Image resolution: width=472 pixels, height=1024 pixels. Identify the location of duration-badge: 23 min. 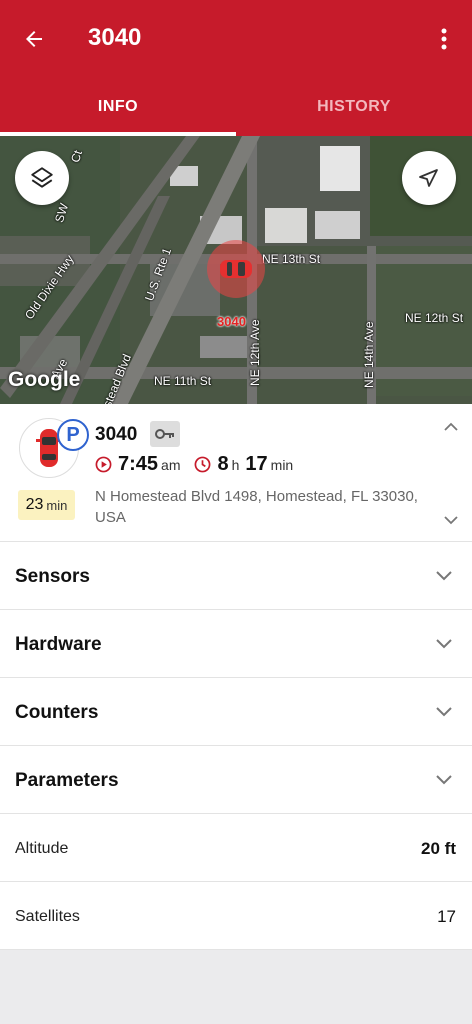
(46, 505).